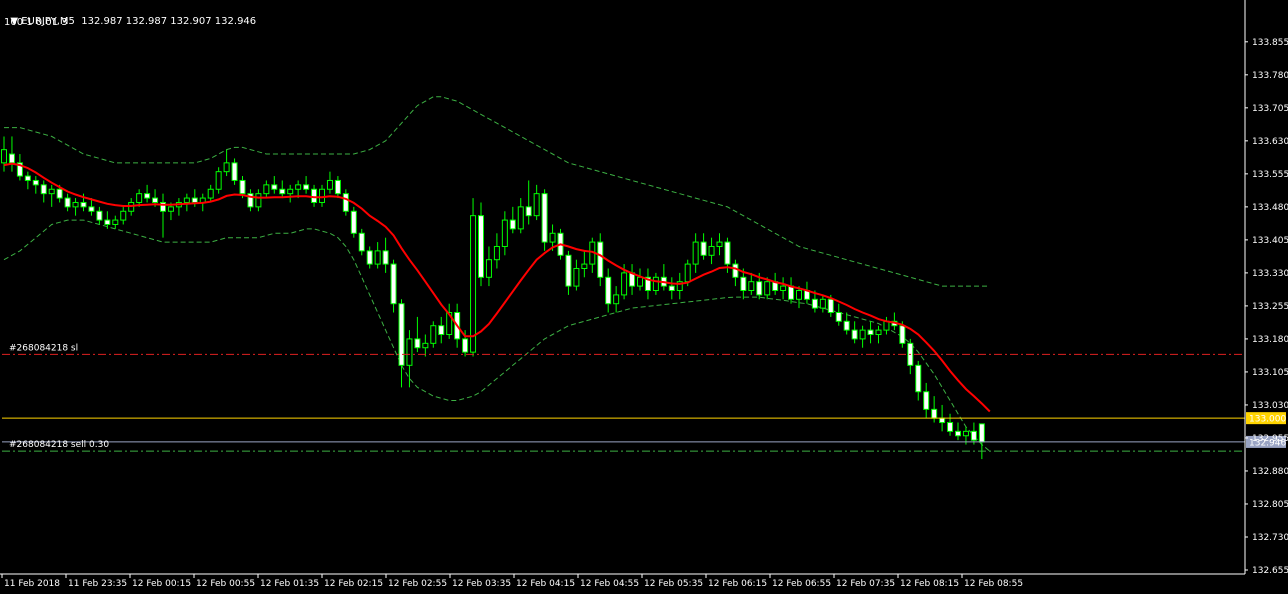  What do you see at coordinates (36, 22) in the screenshot?
I see `indicator-params: 100 1 0.01 3` at bounding box center [36, 22].